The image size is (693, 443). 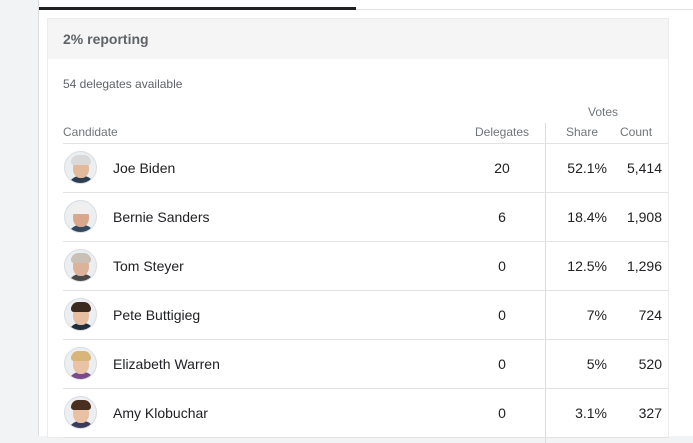 What do you see at coordinates (366, 168) in the screenshot?
I see `table-row: Joe Biden 20 52.1% 5,414` at bounding box center [366, 168].